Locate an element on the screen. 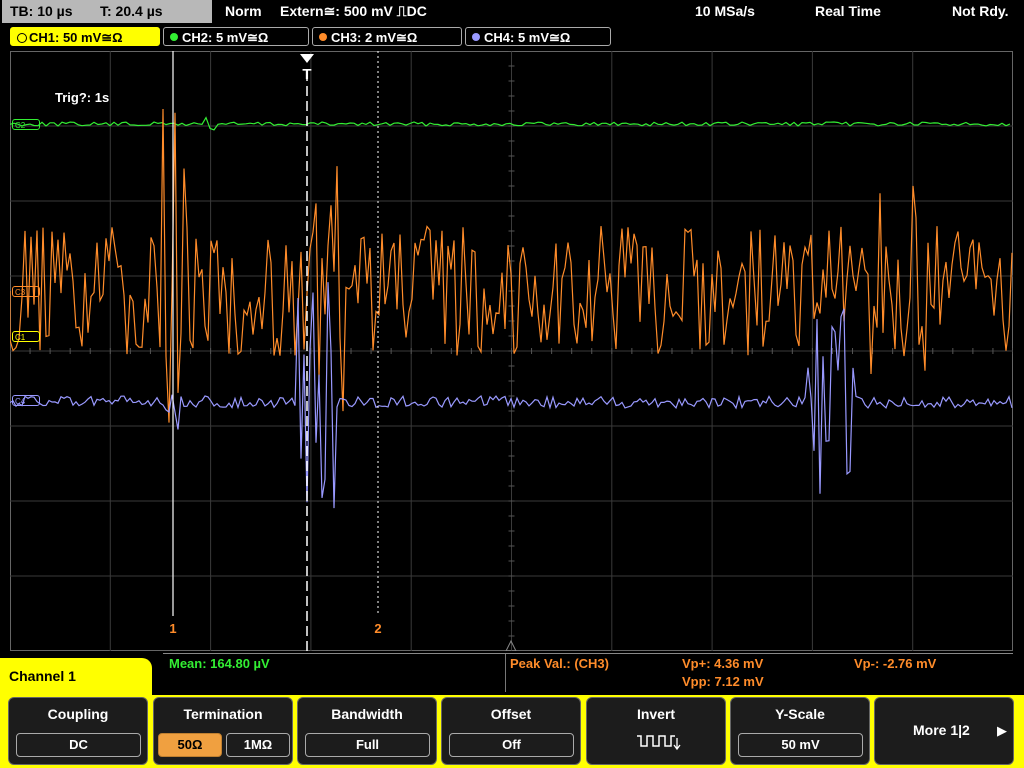 This screenshot has width=1024, height=768. trigger-label: T is located at coordinates (306, 74).